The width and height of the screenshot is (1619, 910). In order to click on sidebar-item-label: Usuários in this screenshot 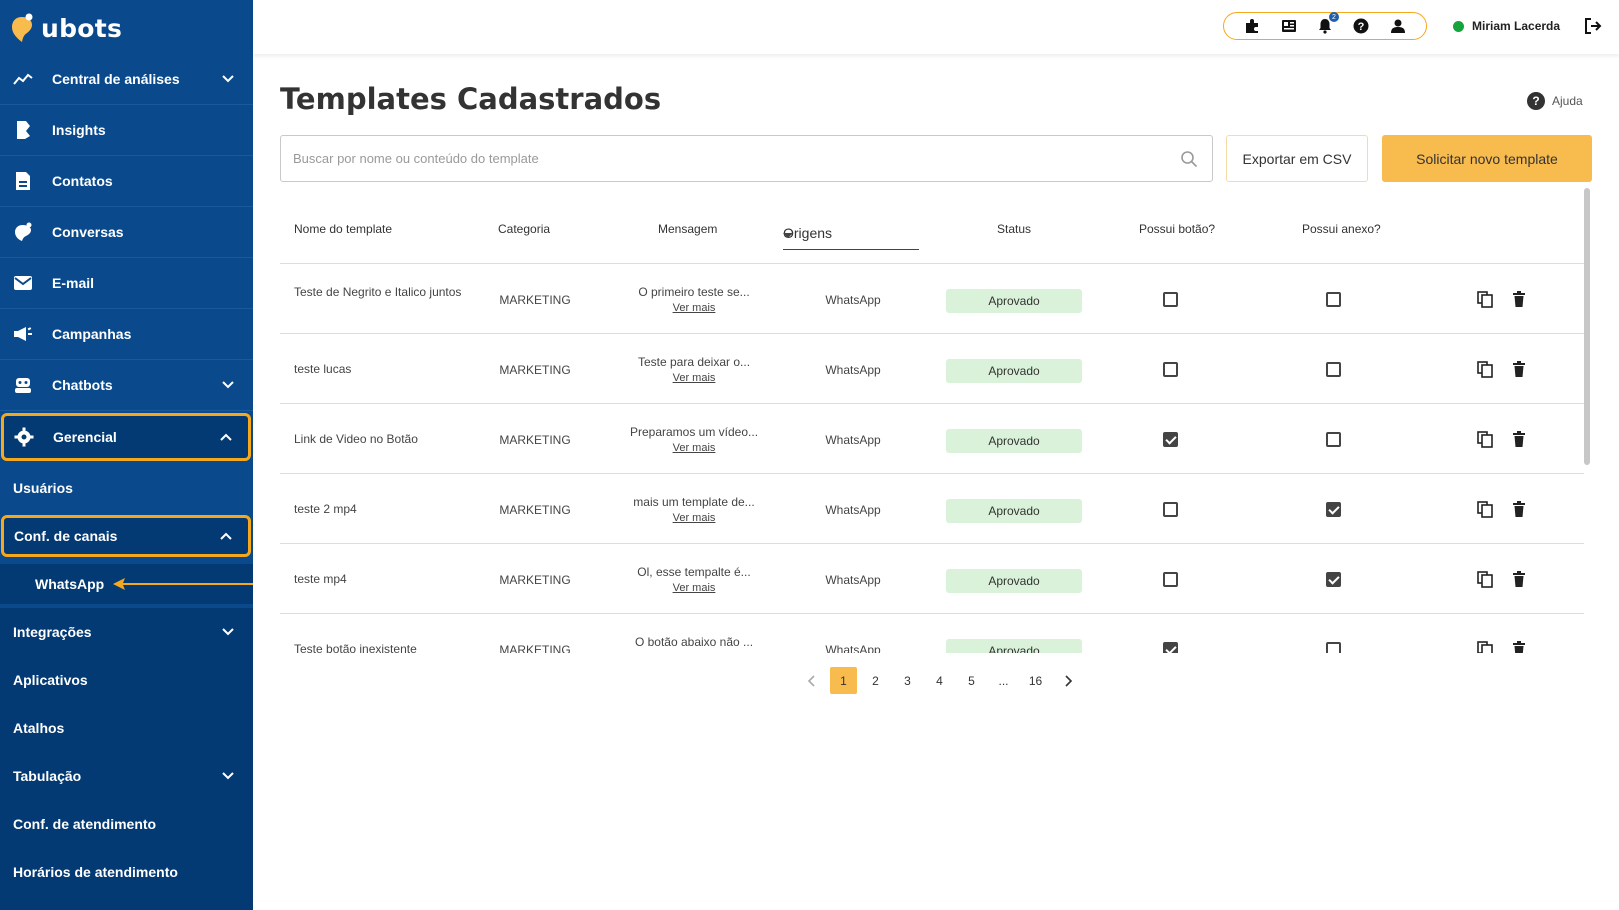, I will do `click(43, 488)`.